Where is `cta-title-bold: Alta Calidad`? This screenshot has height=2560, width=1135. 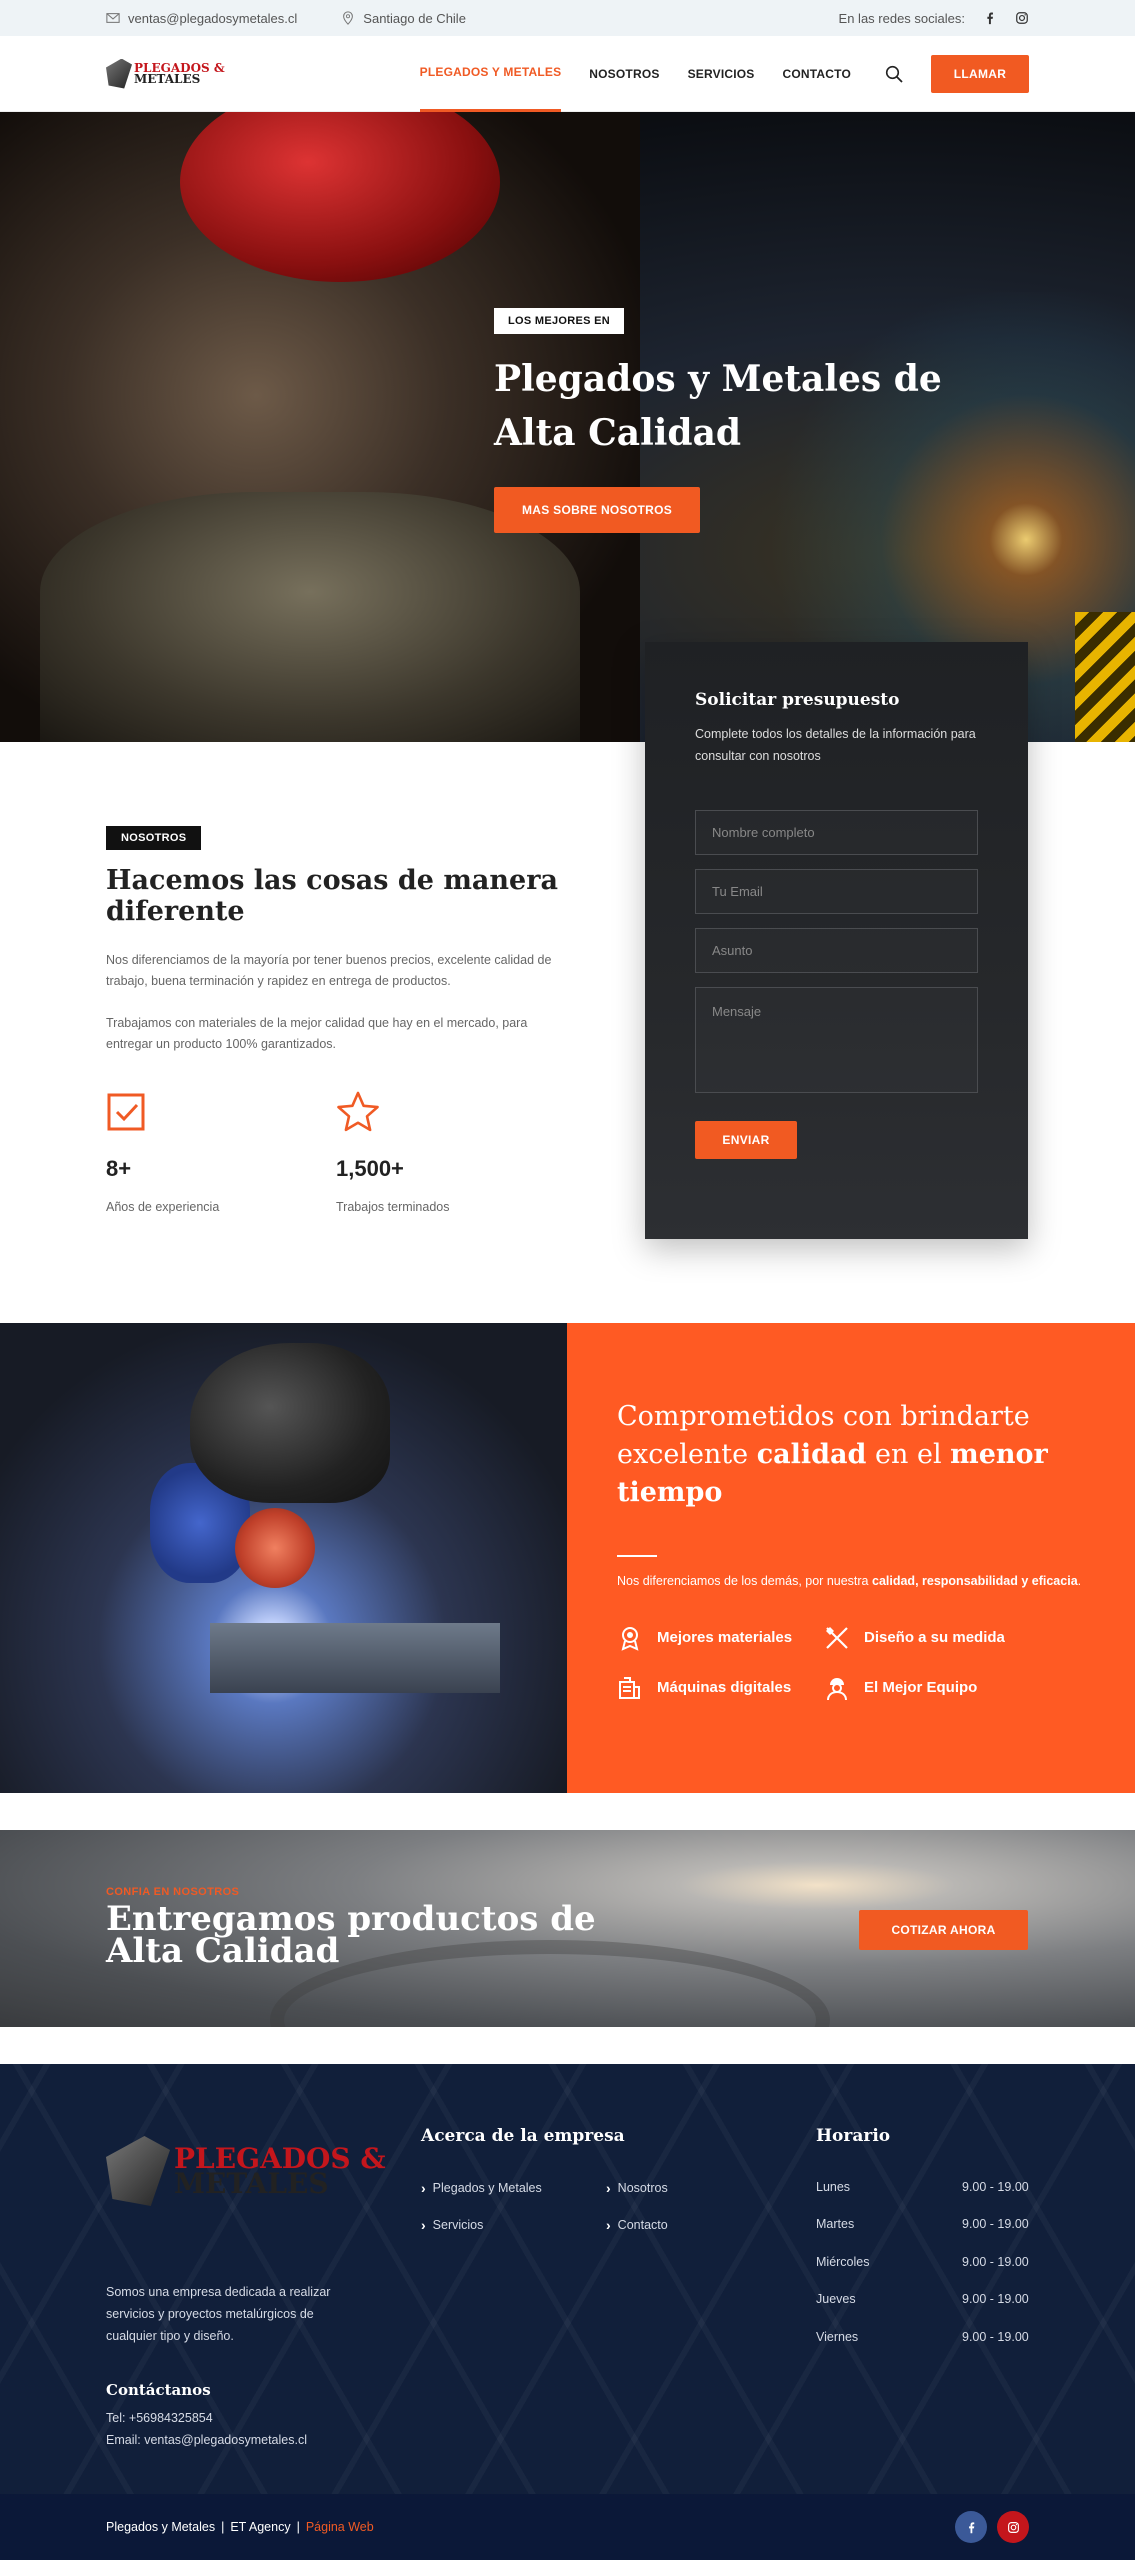 cta-title-bold: Alta Calidad is located at coordinates (223, 1951).